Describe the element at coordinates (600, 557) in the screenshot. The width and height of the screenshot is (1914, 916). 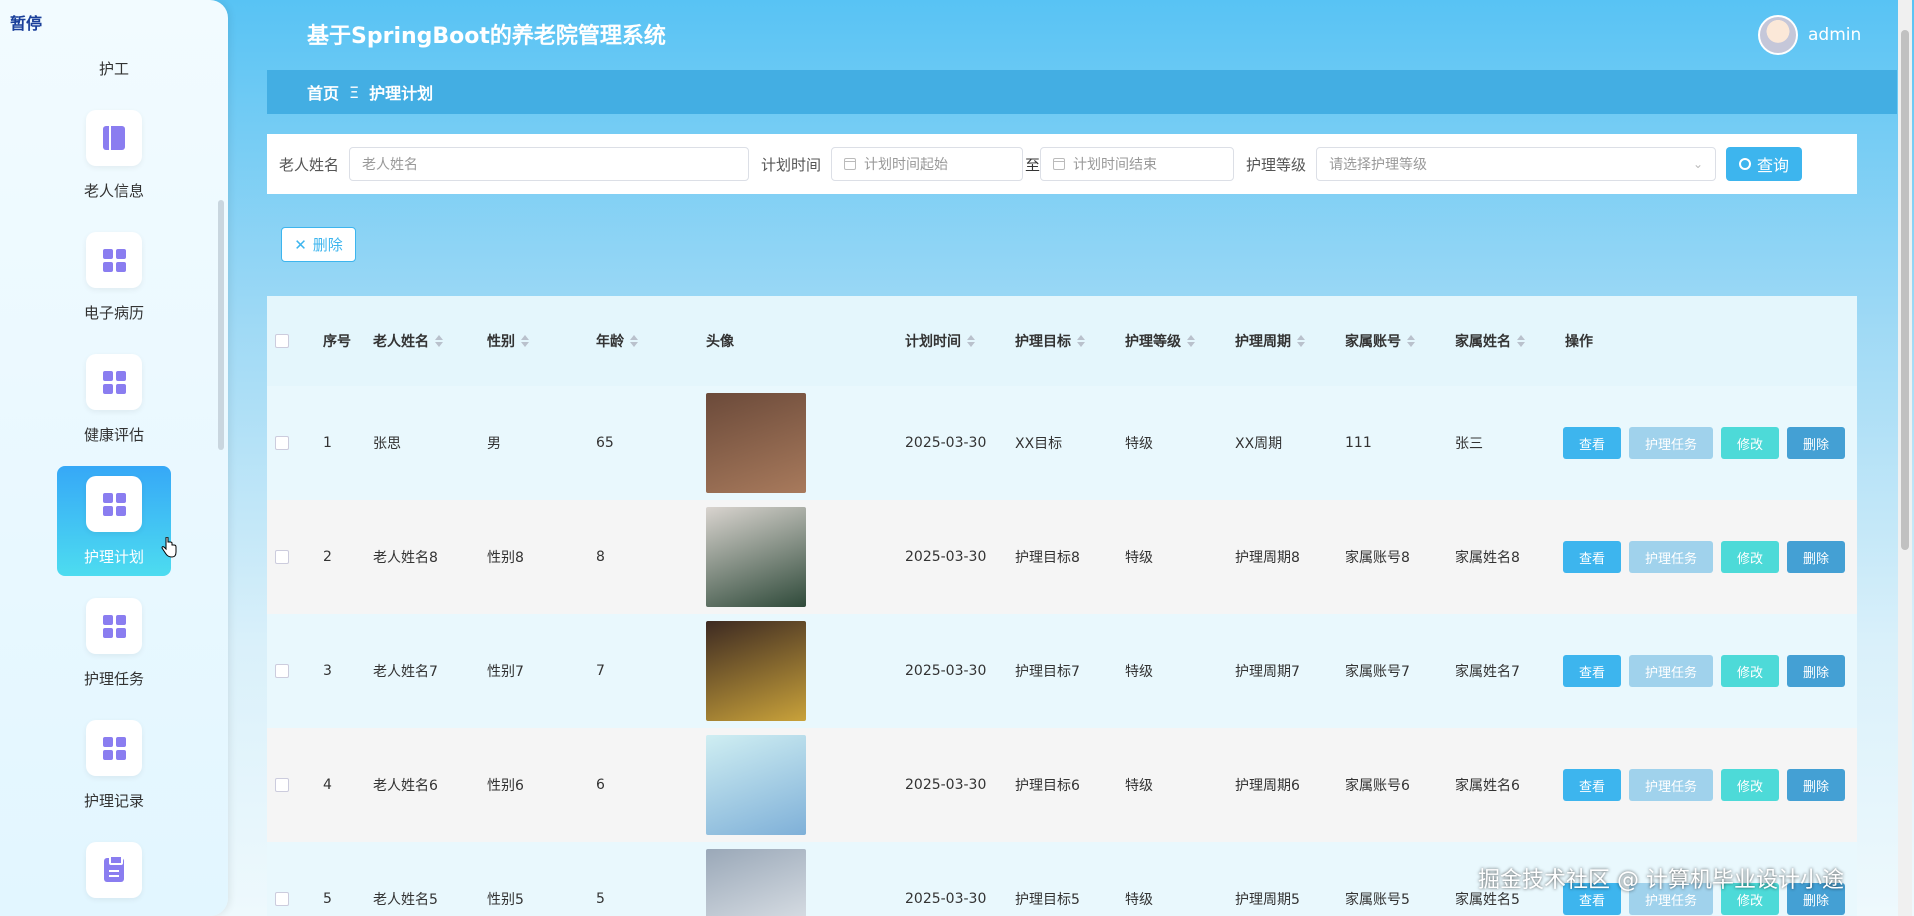
I see `cell-age: 8` at that location.